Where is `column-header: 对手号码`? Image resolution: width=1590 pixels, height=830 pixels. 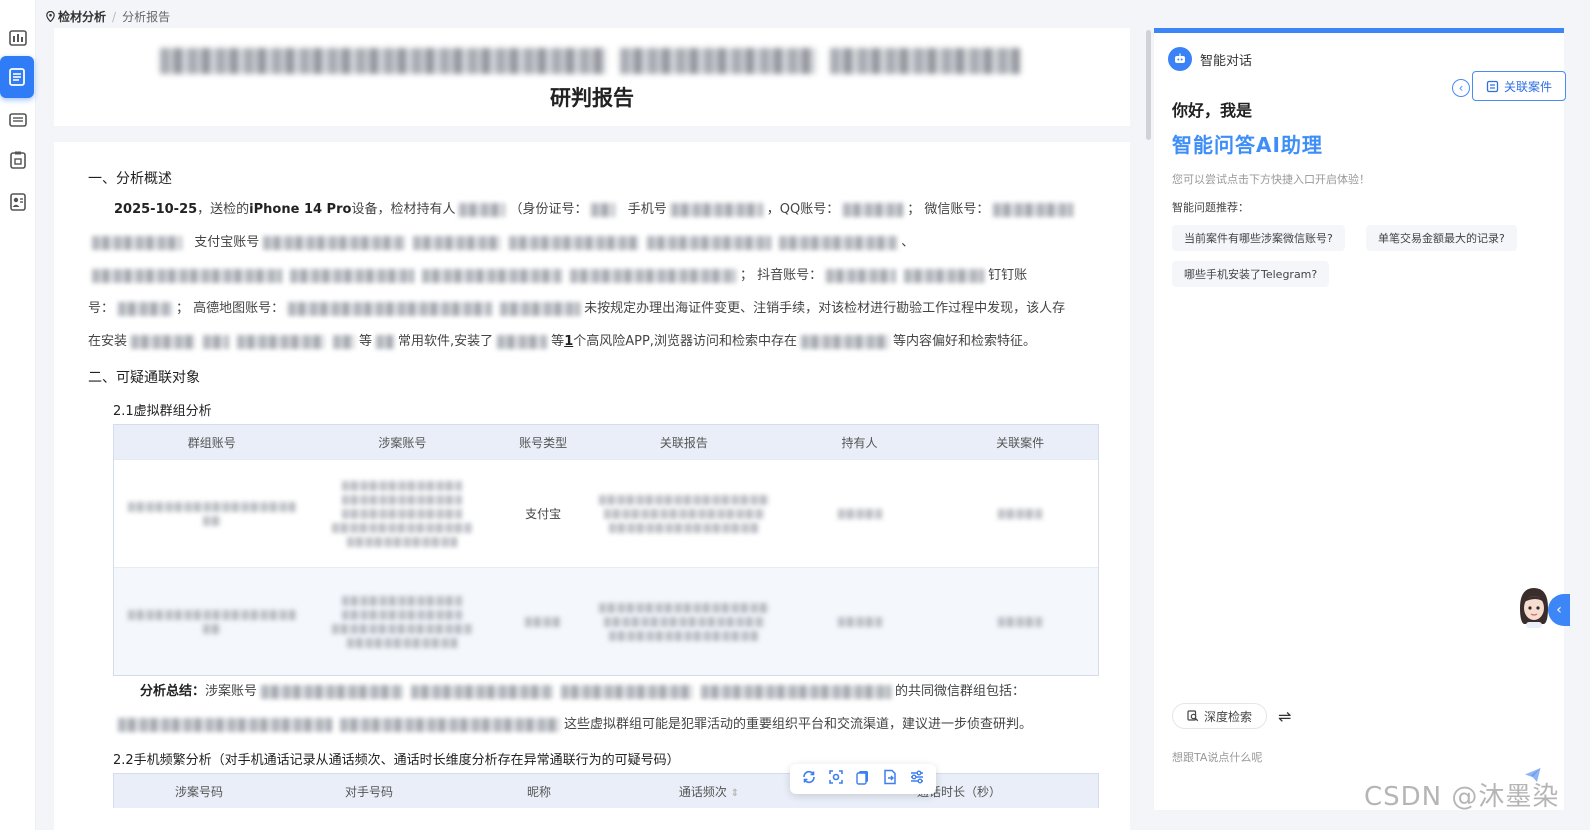
column-header: 对手号码 is located at coordinates (369, 791).